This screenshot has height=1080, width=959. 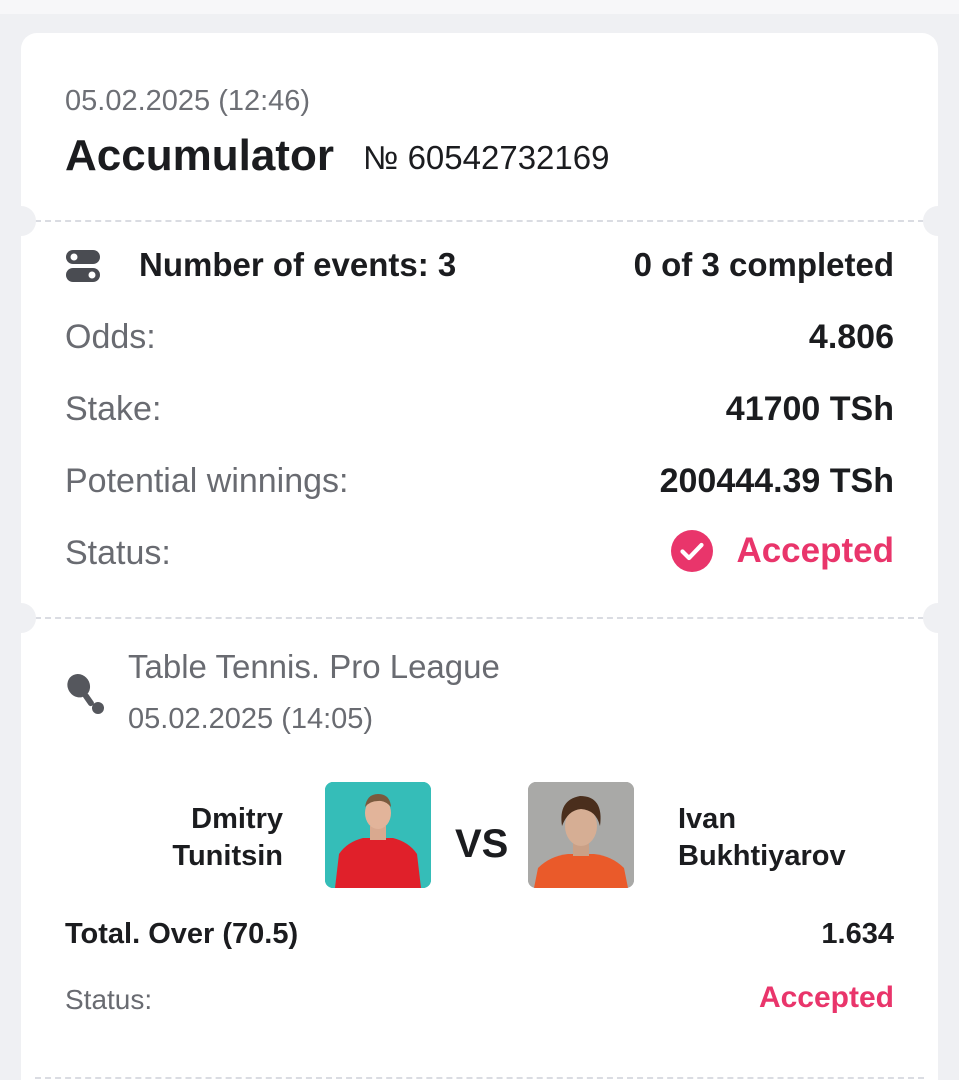 I want to click on status-value: Accepted, so click(x=815, y=550).